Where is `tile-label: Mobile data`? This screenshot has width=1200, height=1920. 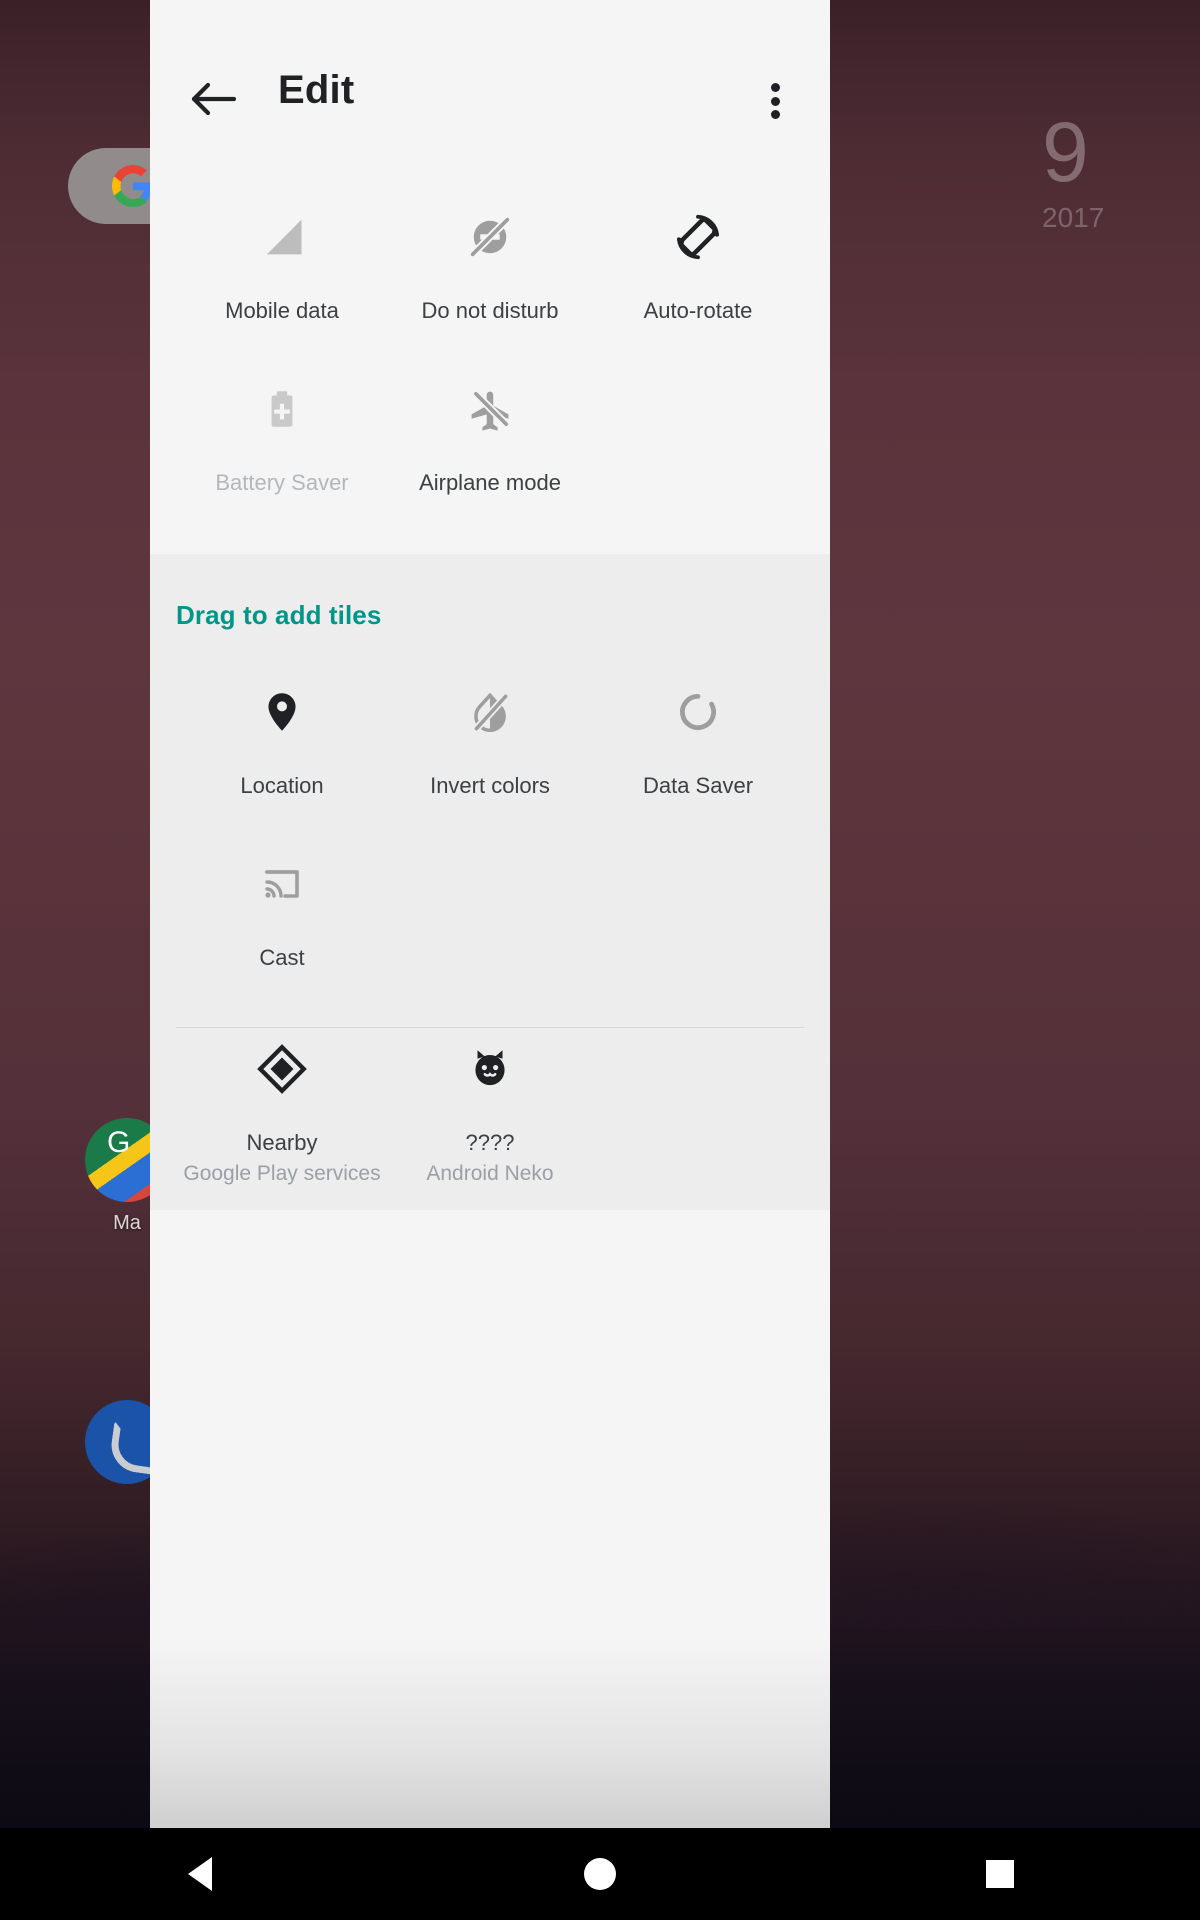
tile-label: Mobile data is located at coordinates (282, 310).